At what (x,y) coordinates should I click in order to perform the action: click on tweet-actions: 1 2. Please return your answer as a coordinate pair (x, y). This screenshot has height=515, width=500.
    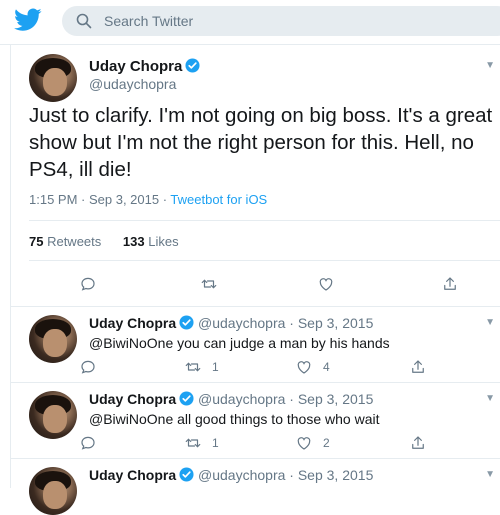
    Looking at the image, I should click on (279, 444).